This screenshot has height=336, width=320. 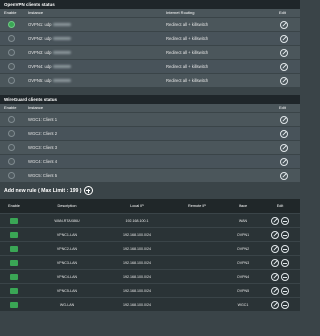 What do you see at coordinates (150, 234) in the screenshot?
I see `rule-row: VPNC1-LAN 192.168.100.0/24 OVPN1` at bounding box center [150, 234].